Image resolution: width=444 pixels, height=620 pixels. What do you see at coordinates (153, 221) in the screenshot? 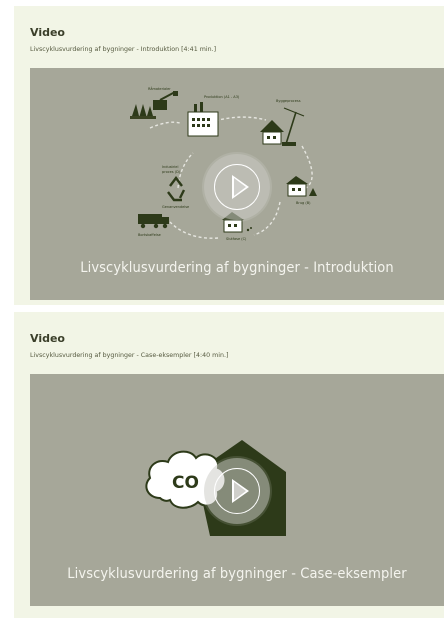
I see `truck-icon` at bounding box center [153, 221].